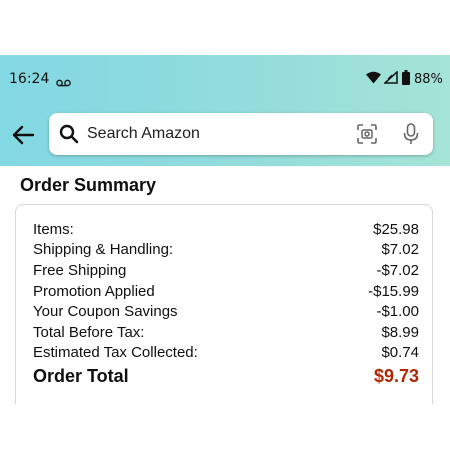  I want to click on search-input, so click(217, 134).